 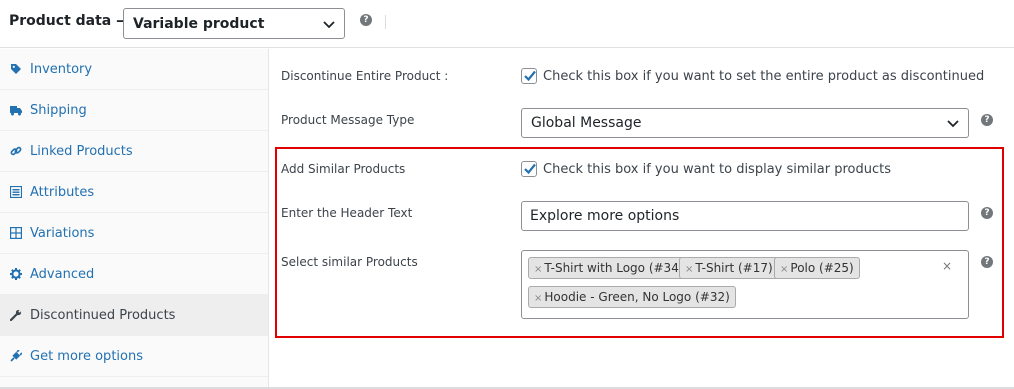 I want to click on selected-tag: × Polo (#25), so click(x=817, y=268).